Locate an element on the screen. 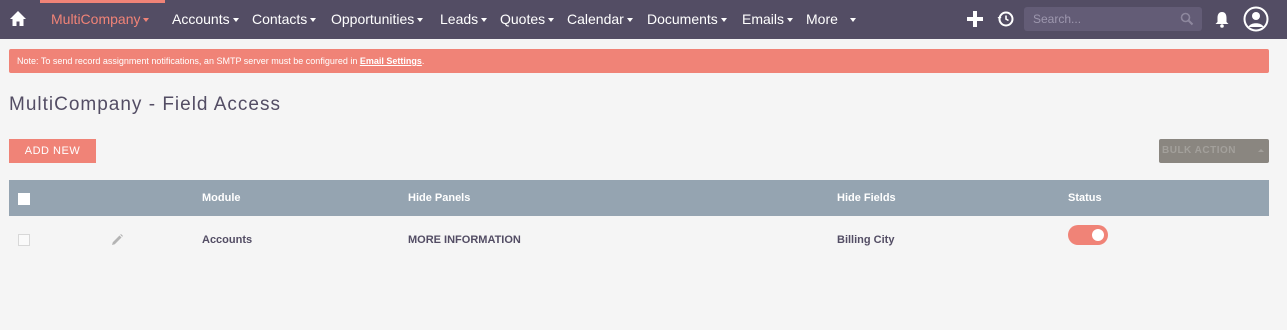 The image size is (1287, 330). add-new-button: ADD NEW is located at coordinates (52, 151).